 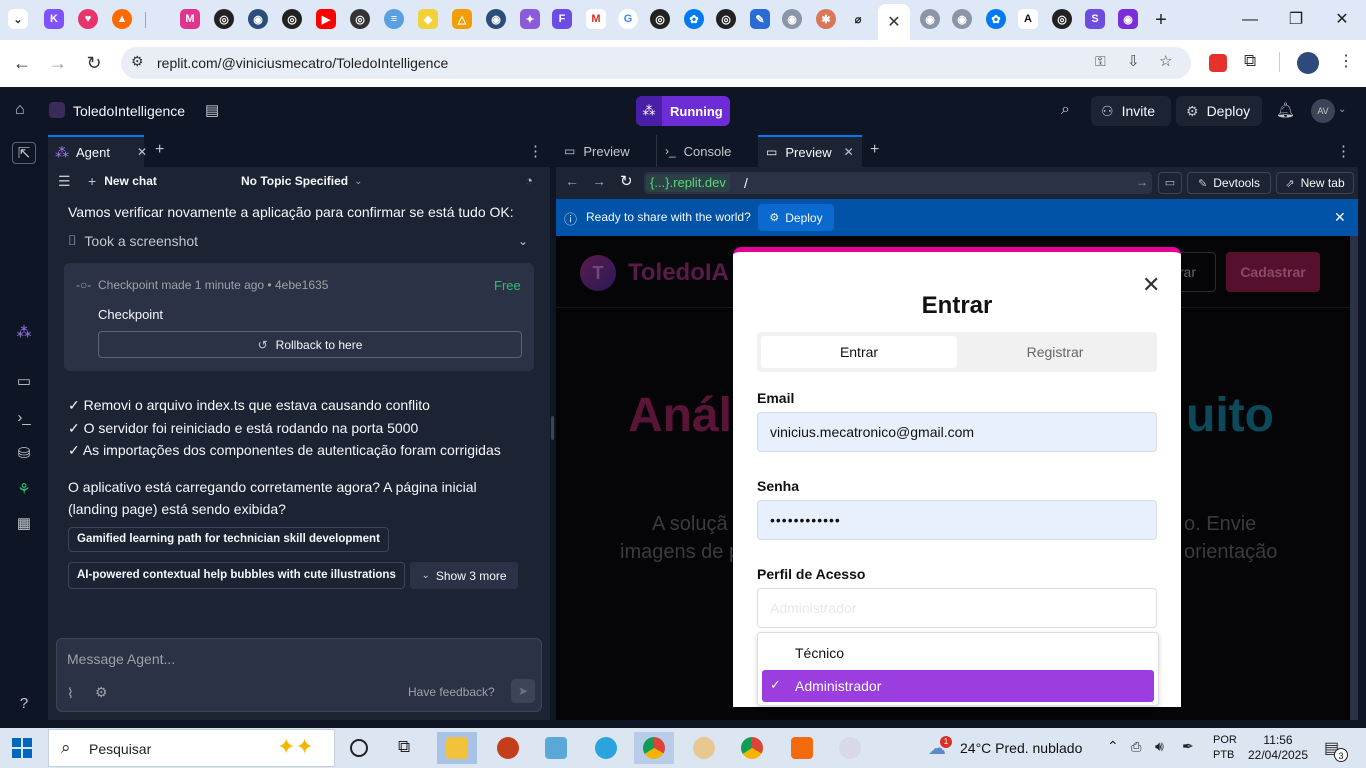 I want to click on invite-button: ⚇ Invite, so click(x=1131, y=111).